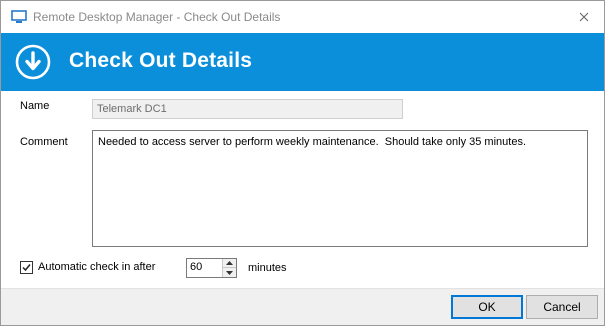  I want to click on checkmark-icon, so click(26, 268).